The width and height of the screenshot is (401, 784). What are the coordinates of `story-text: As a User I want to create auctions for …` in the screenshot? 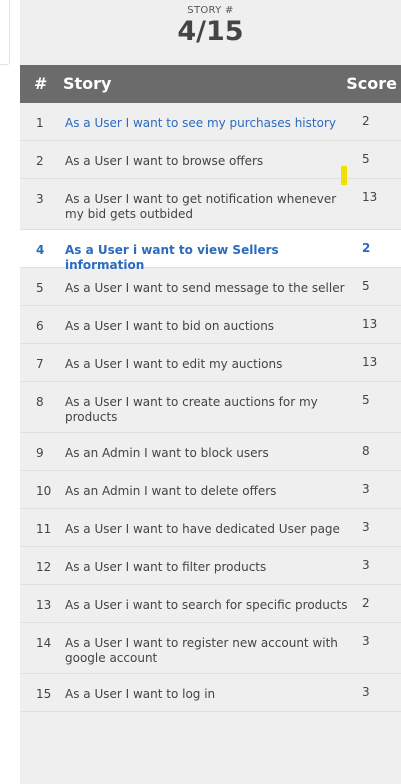 It's located at (191, 409).